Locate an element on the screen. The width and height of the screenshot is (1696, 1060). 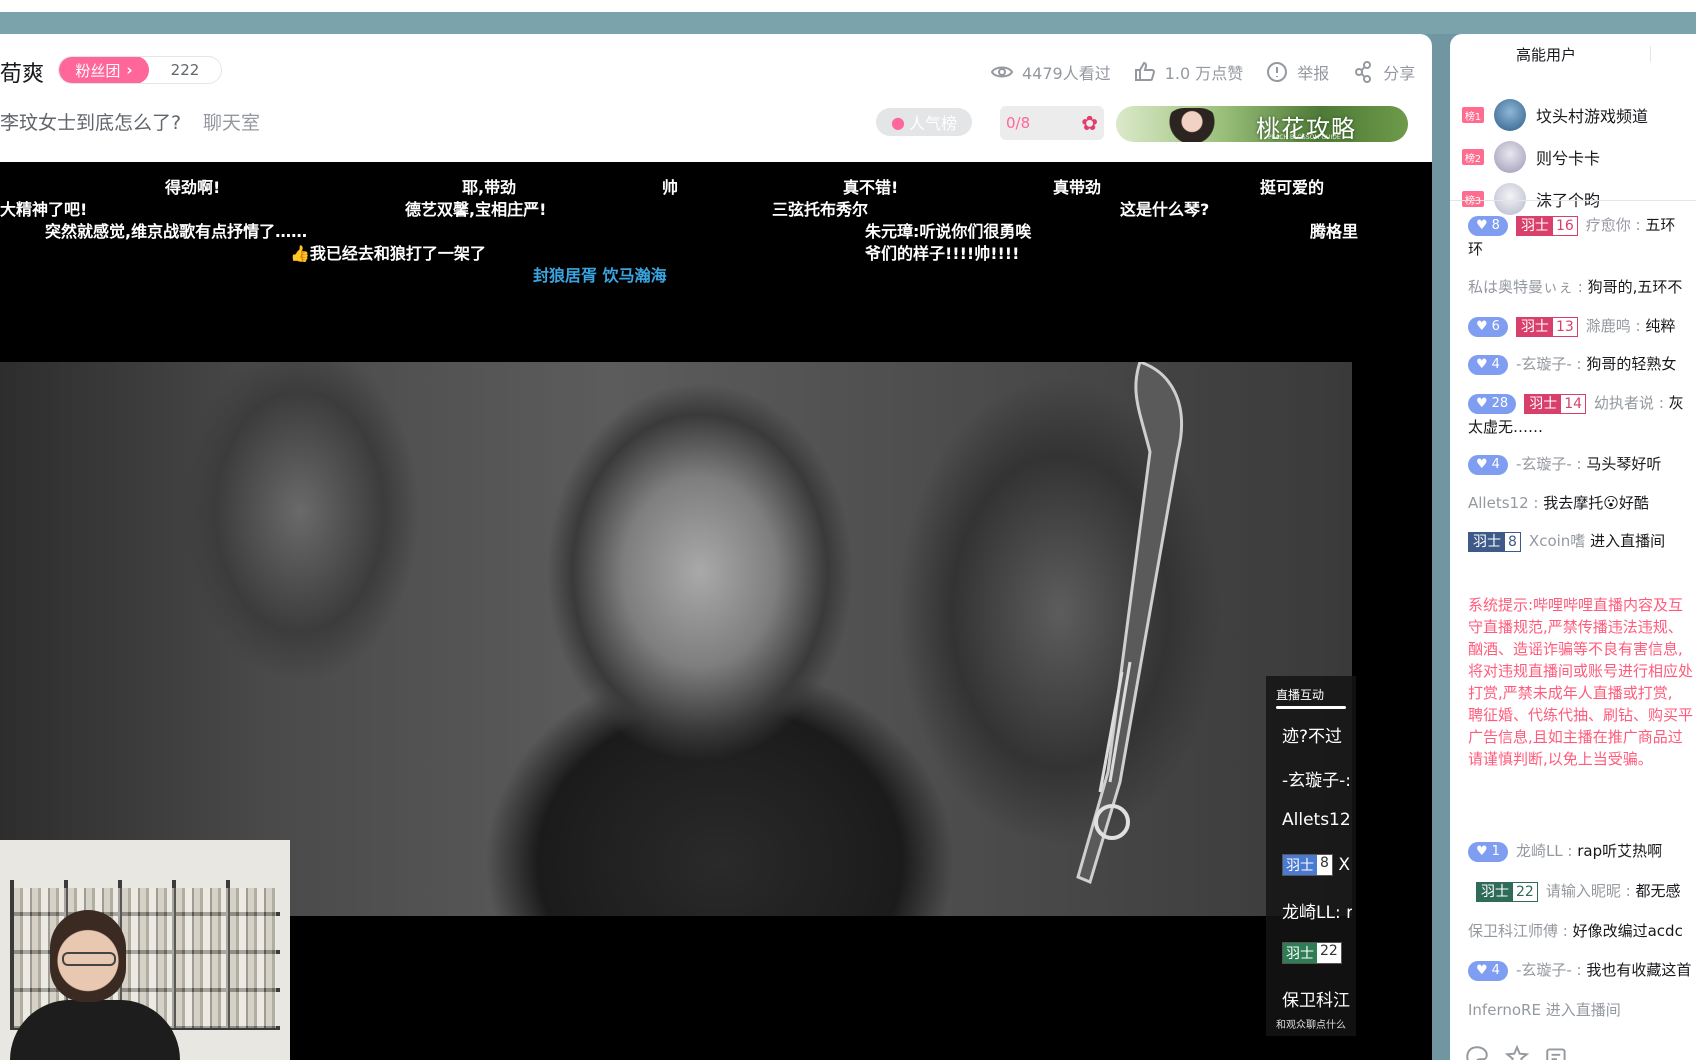
fan-club-badge: 粉丝团 › 222 is located at coordinates (140, 70).